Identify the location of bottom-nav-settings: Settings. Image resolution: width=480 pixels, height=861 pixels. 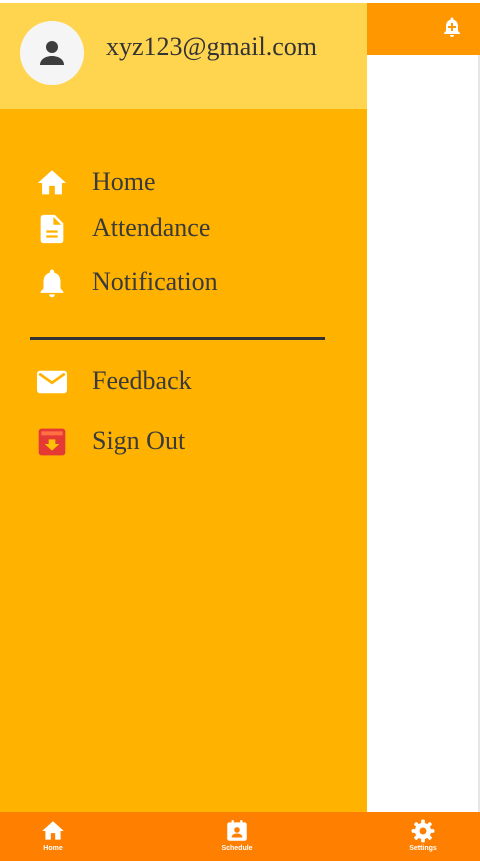
(423, 839).